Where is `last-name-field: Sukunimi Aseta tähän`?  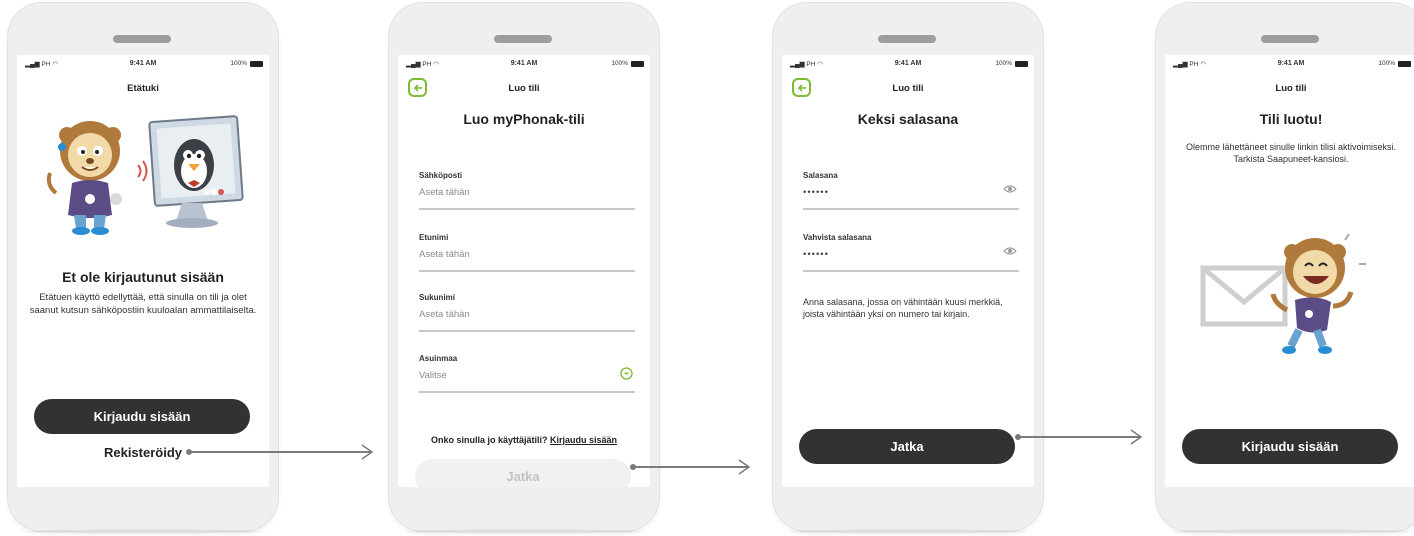 last-name-field: Sukunimi Aseta tähän is located at coordinates (527, 312).